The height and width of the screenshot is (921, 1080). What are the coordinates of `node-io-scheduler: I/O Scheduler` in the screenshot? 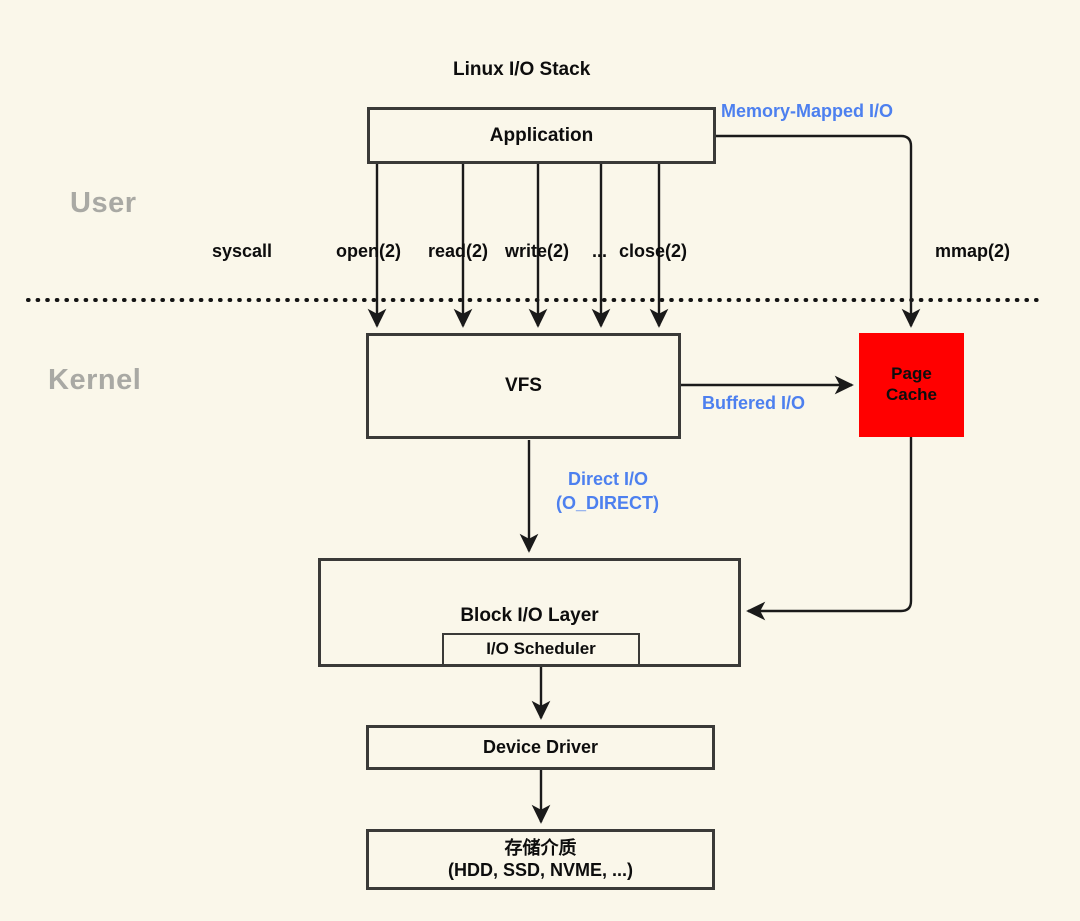 It's located at (541, 649).